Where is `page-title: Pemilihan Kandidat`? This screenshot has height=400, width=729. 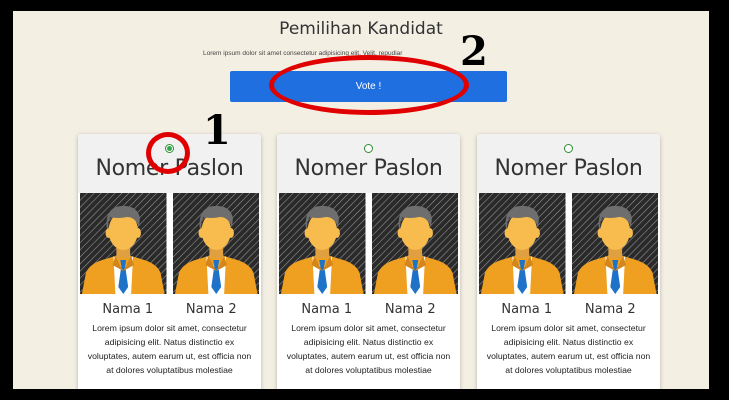
page-title: Pemilihan Kandidat is located at coordinates (361, 29).